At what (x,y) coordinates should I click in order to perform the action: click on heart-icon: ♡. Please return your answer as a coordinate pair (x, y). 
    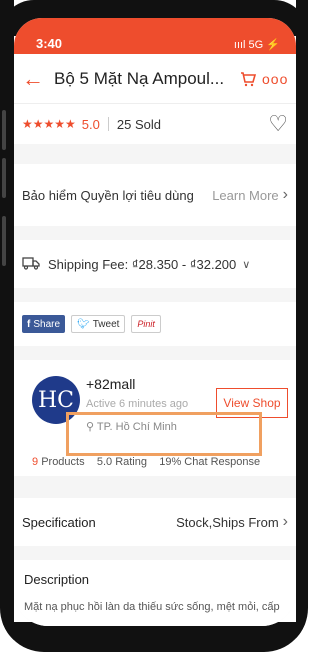
    Looking at the image, I should click on (278, 124).